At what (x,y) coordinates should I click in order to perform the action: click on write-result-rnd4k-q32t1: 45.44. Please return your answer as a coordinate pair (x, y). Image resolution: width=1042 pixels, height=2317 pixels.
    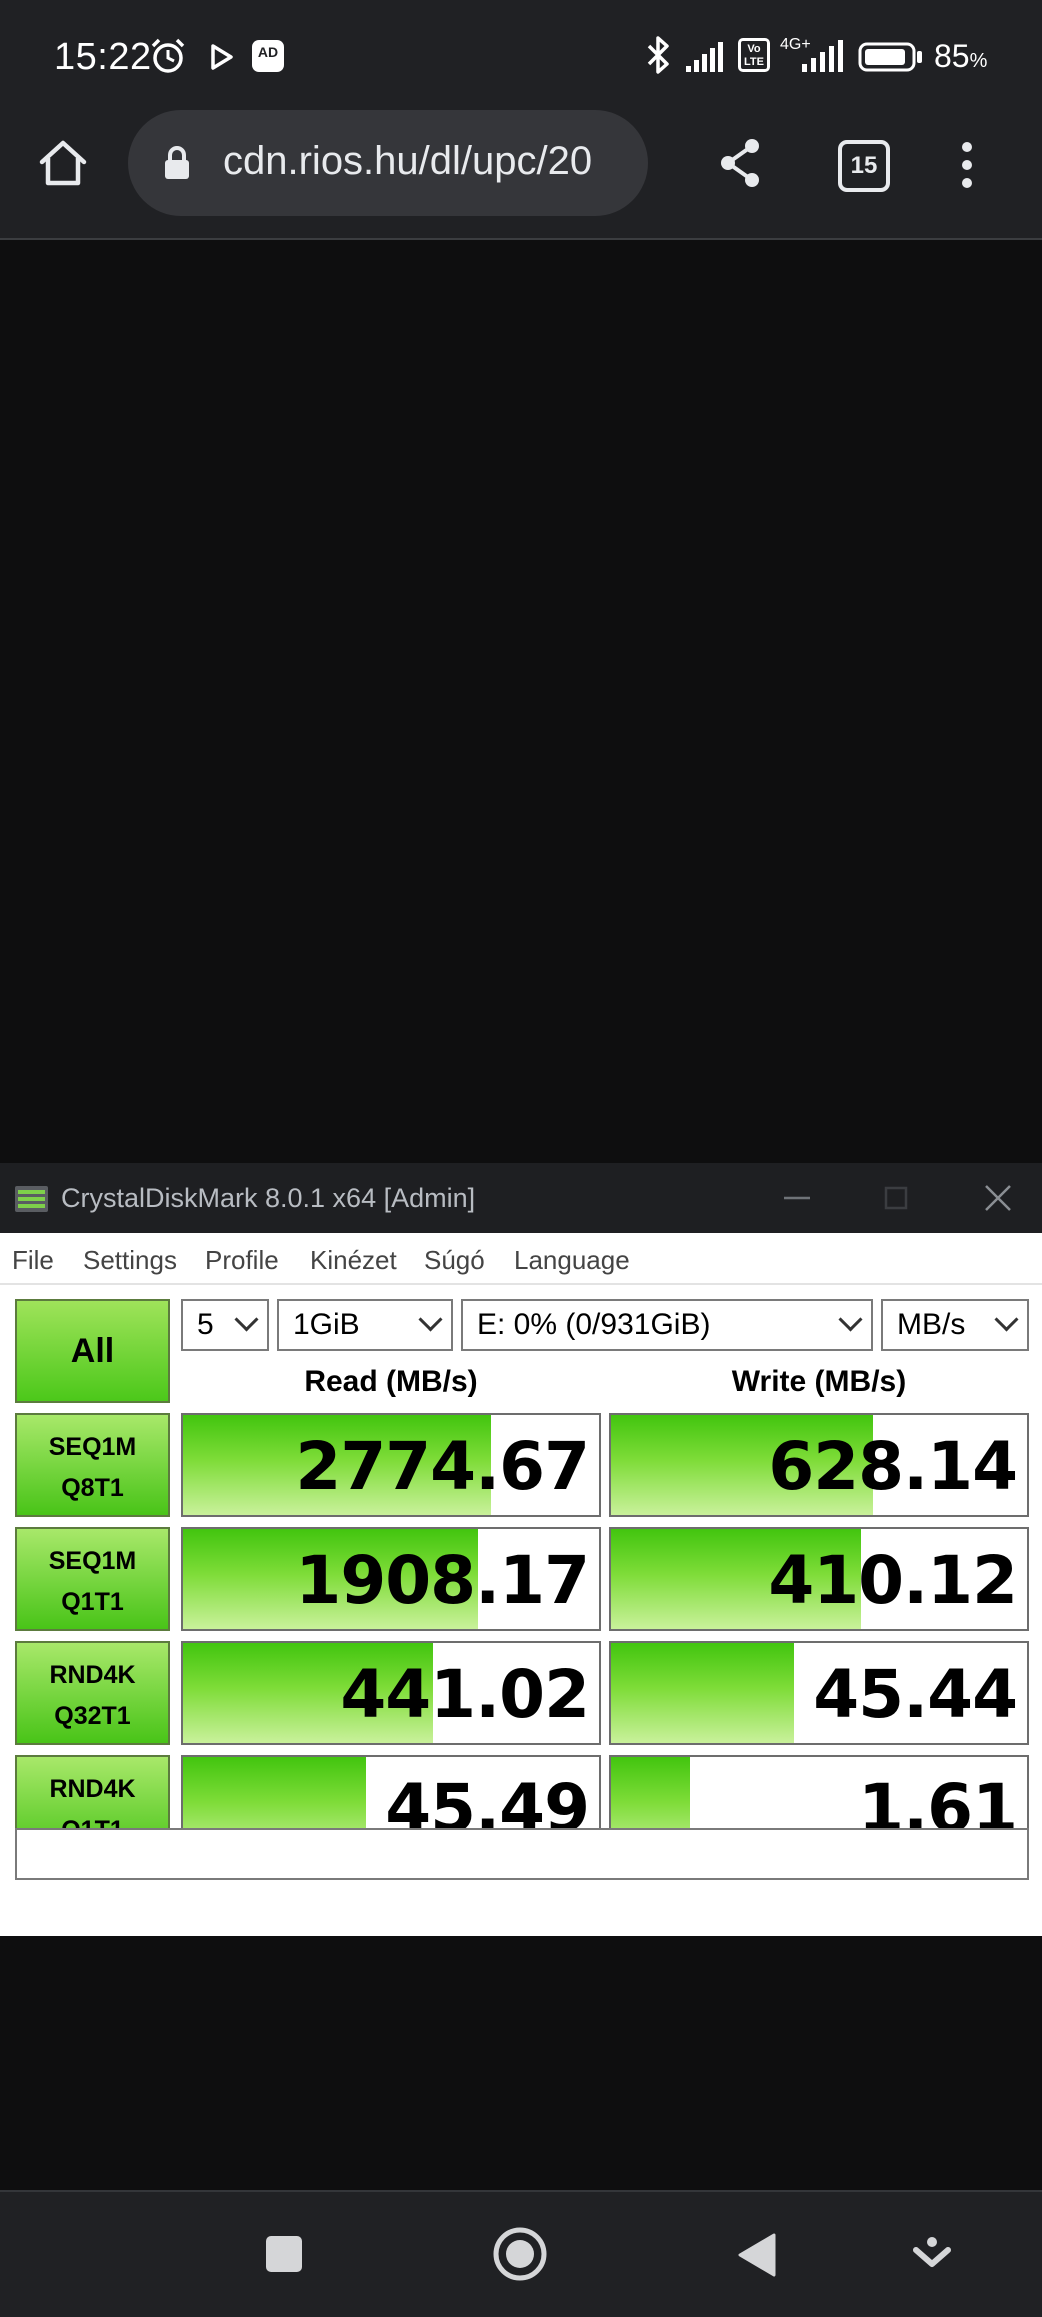
    Looking at the image, I should click on (819, 1693).